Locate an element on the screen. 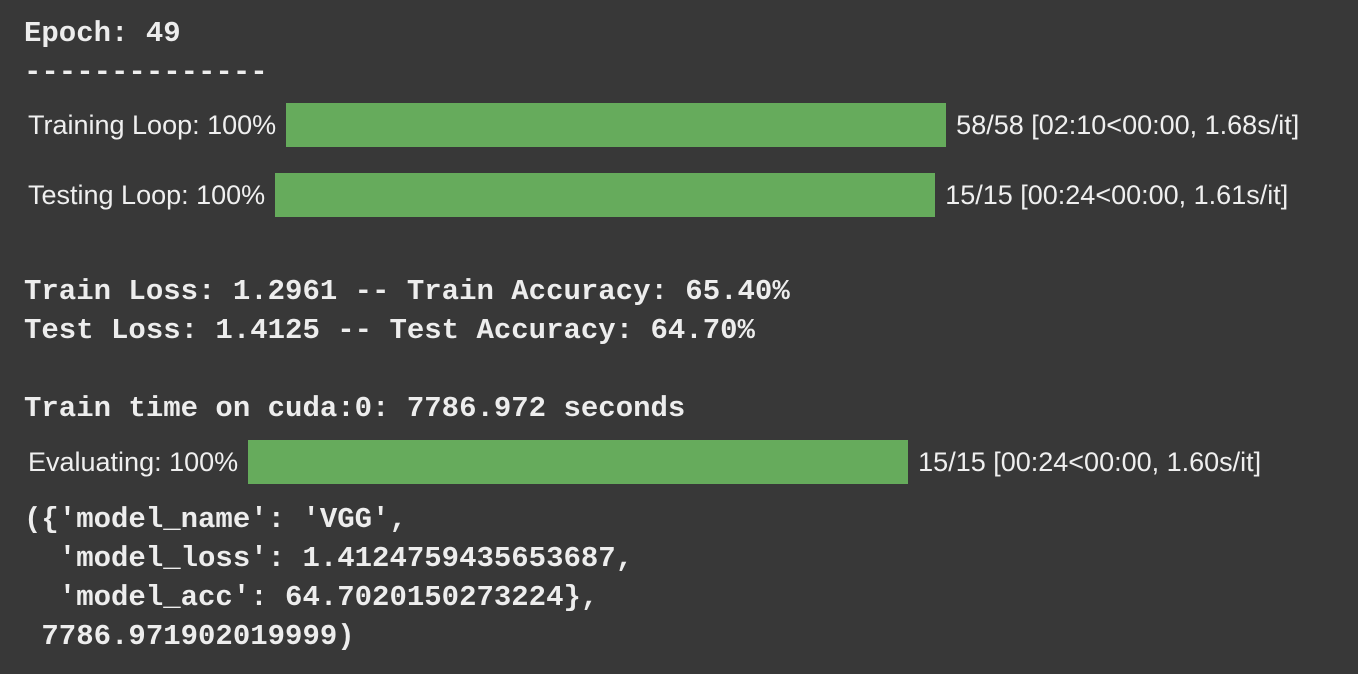  testing-loop-bar is located at coordinates (605, 195).